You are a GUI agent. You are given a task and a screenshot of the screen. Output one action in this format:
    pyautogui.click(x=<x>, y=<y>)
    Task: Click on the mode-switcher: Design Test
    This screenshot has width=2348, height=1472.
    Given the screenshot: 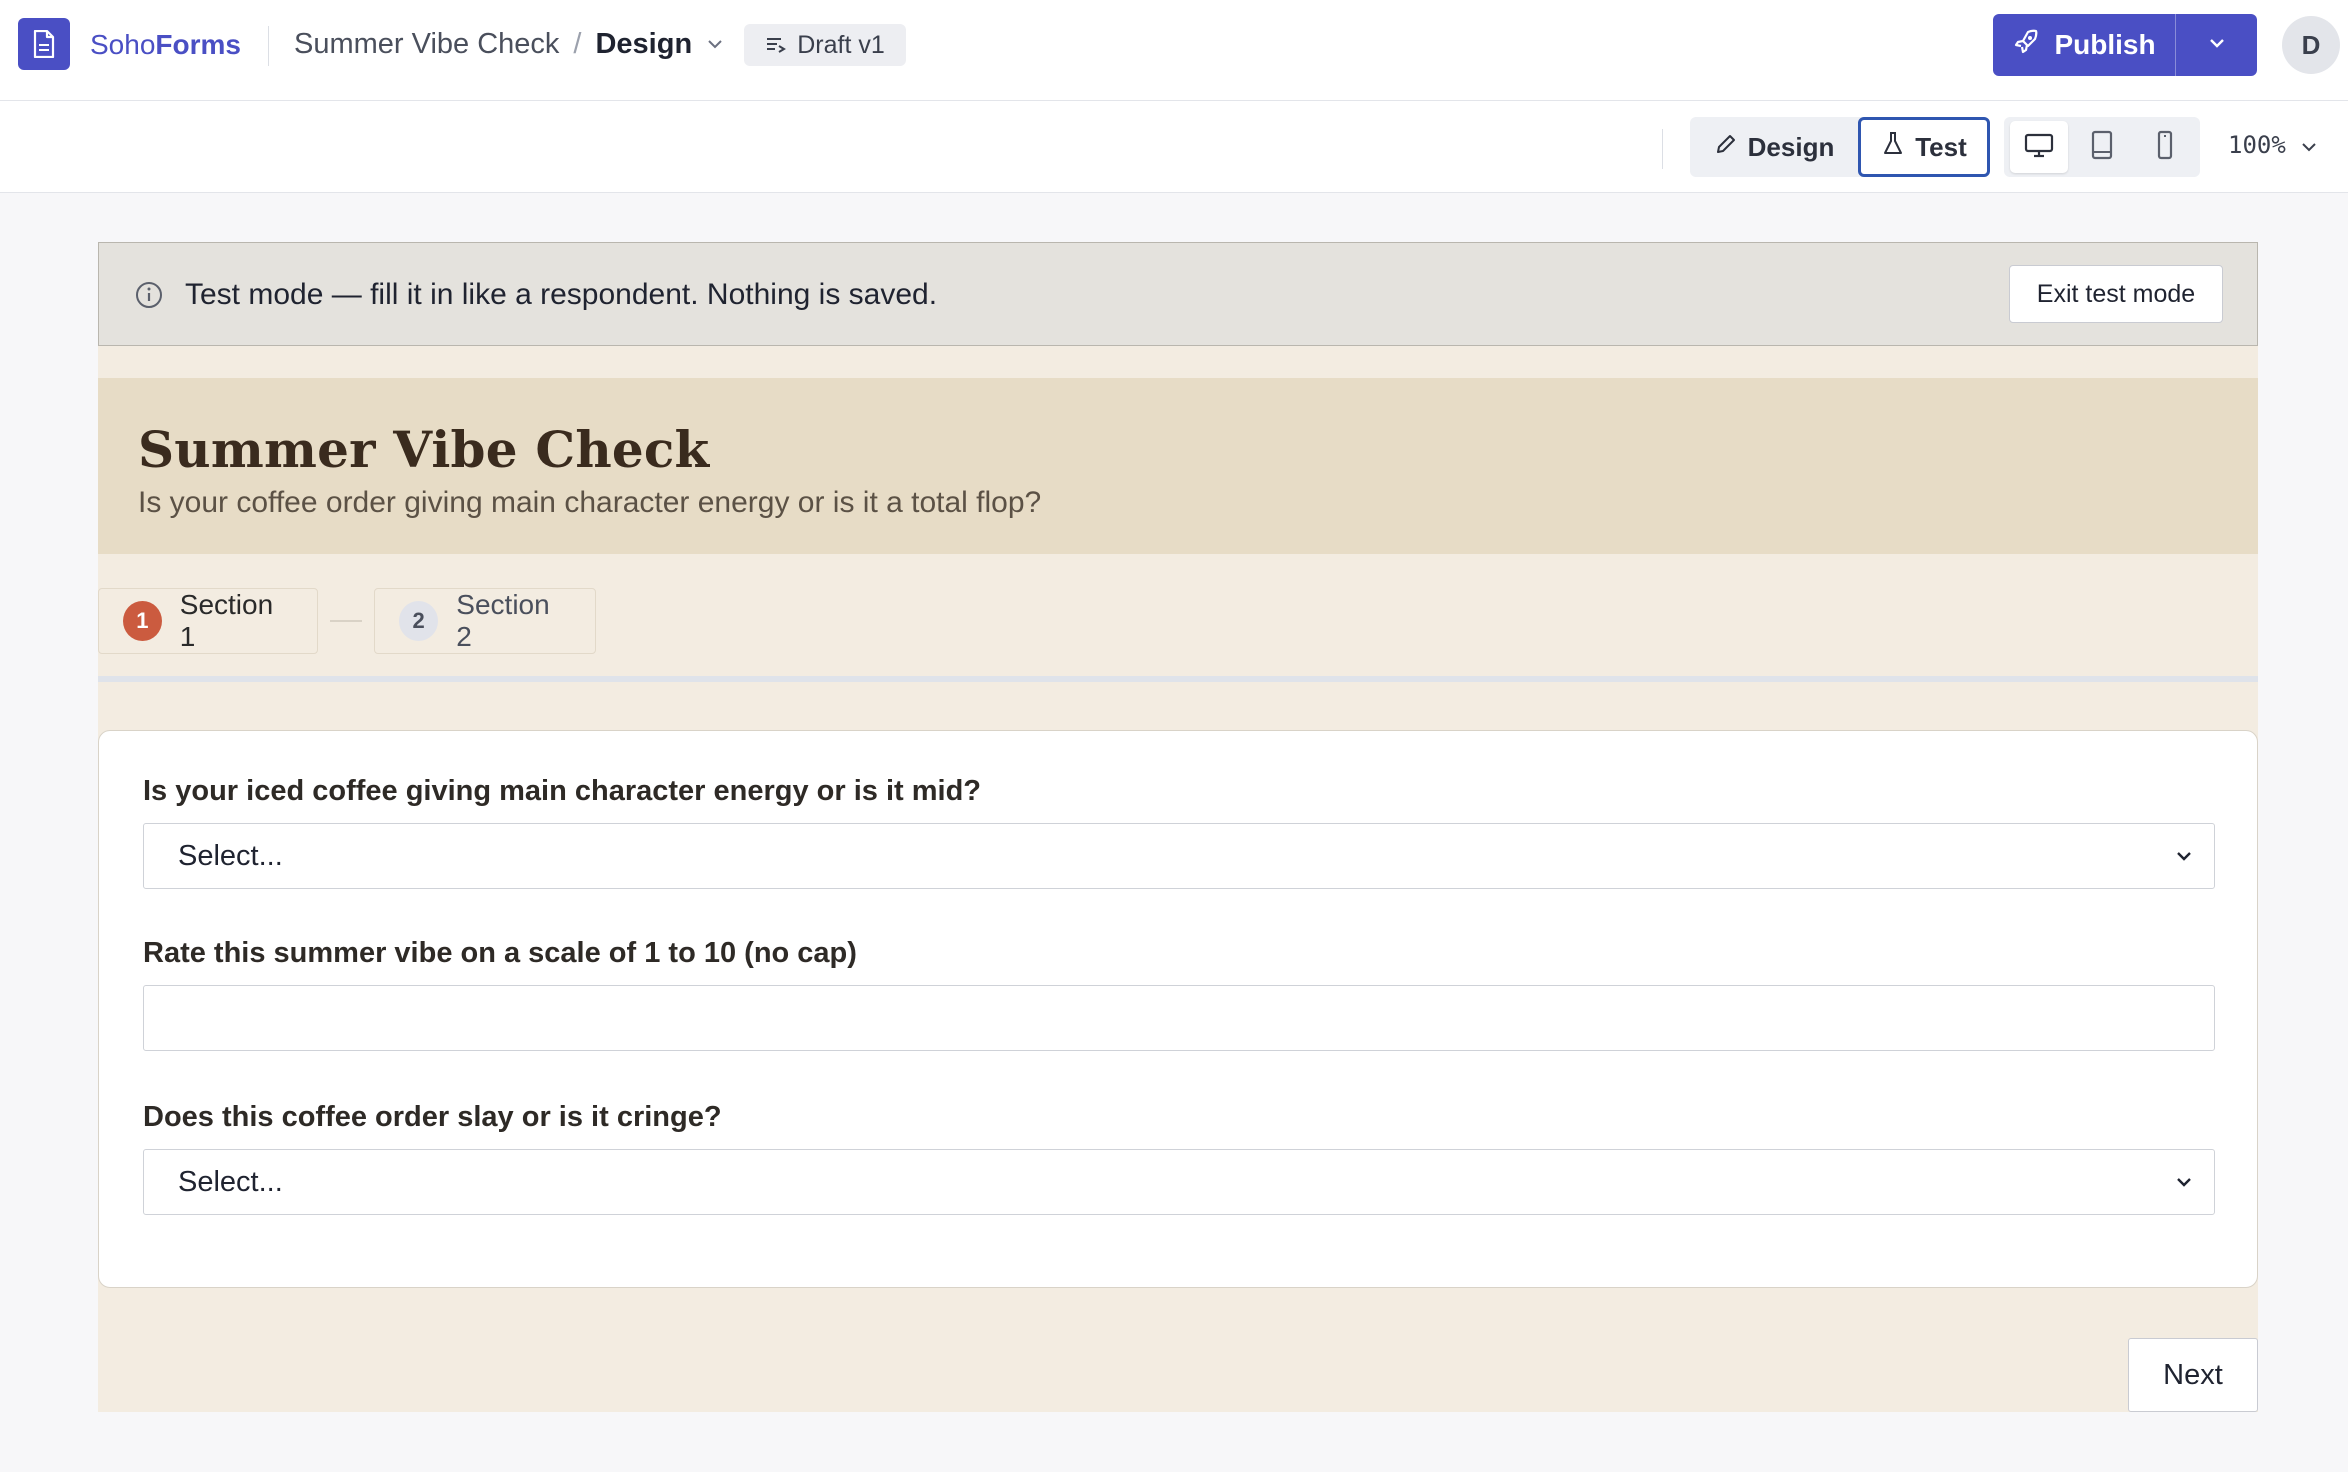 What is the action you would take?
    pyautogui.click(x=1840, y=147)
    